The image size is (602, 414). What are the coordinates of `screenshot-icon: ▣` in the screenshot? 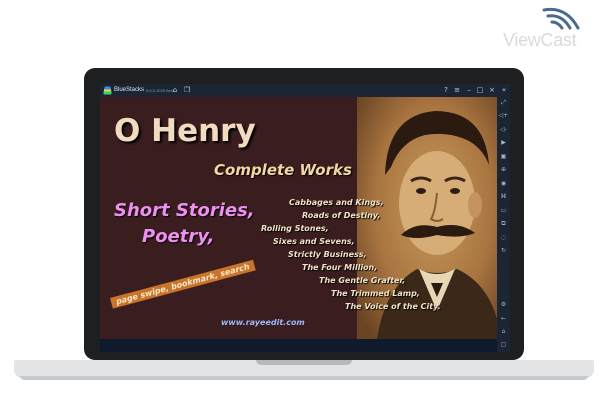 It's located at (503, 157).